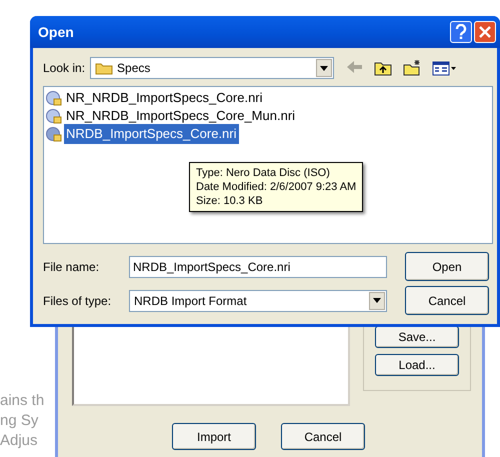 Image resolution: width=500 pixels, height=457 pixels. Describe the element at coordinates (276, 187) in the screenshot. I see `tooltip-text: Date Modified: 2/6/2007 9:23 AM` at that location.